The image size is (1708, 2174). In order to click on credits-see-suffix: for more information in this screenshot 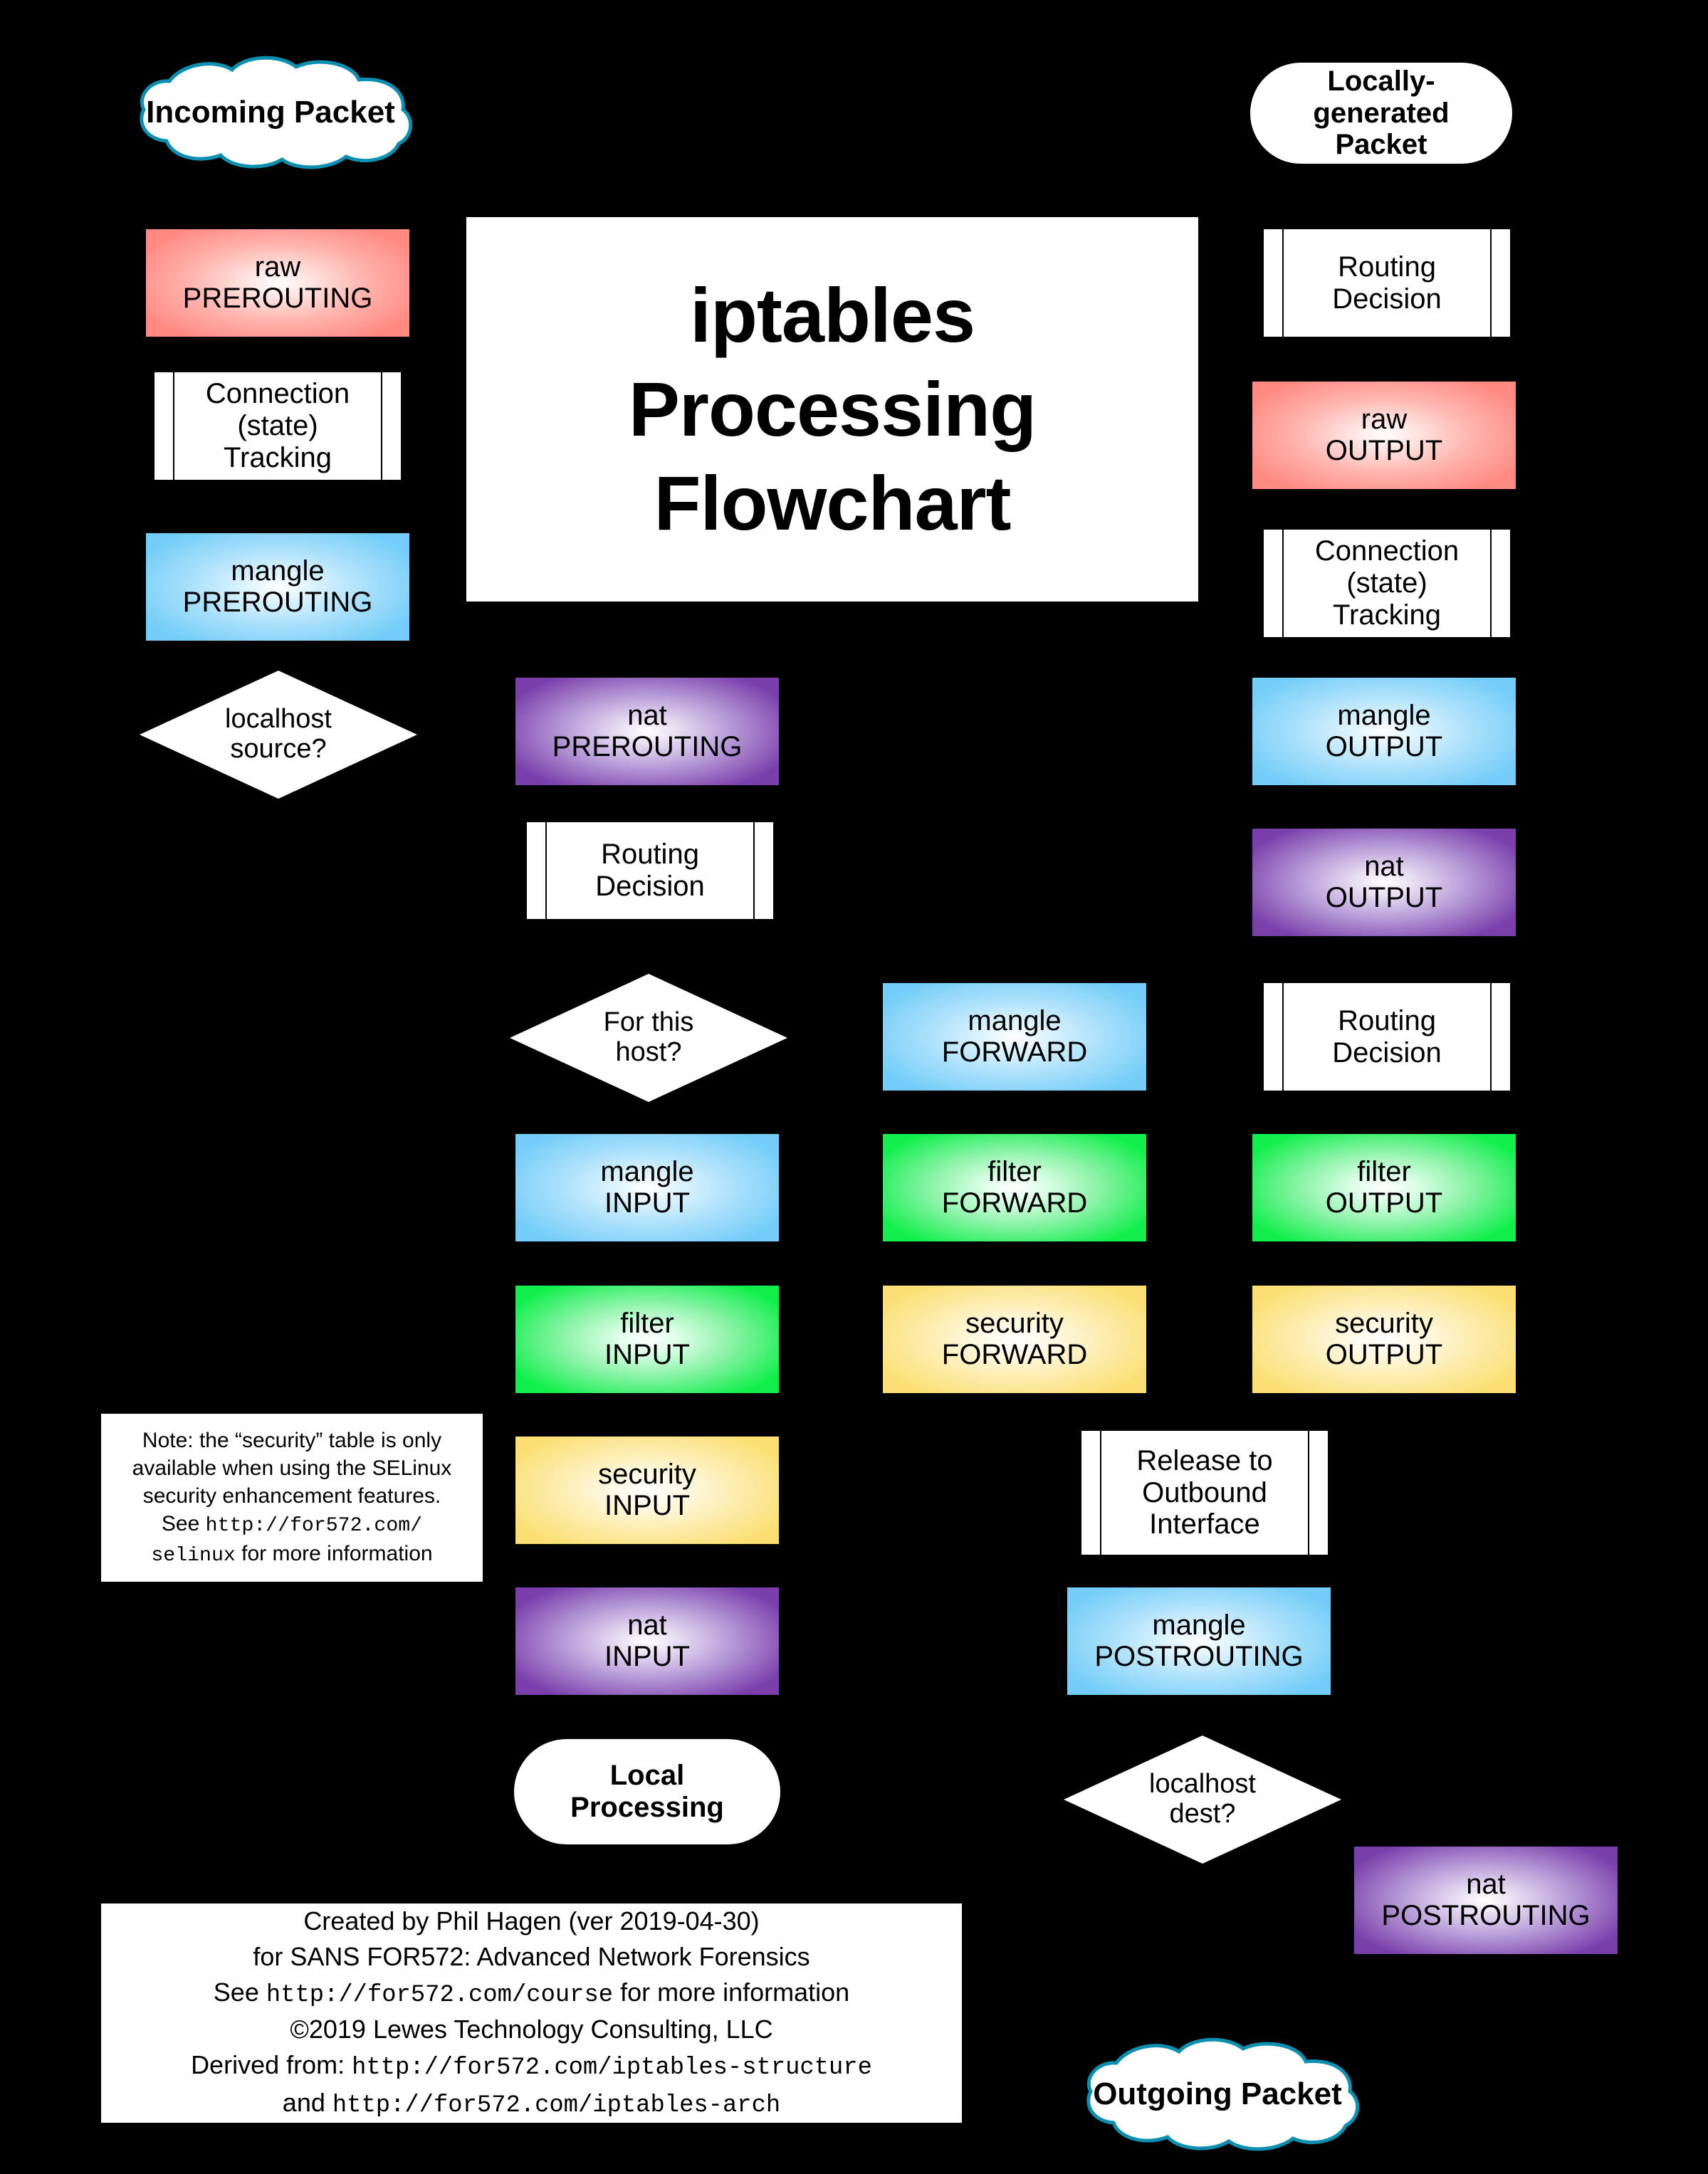, I will do `click(731, 1992)`.